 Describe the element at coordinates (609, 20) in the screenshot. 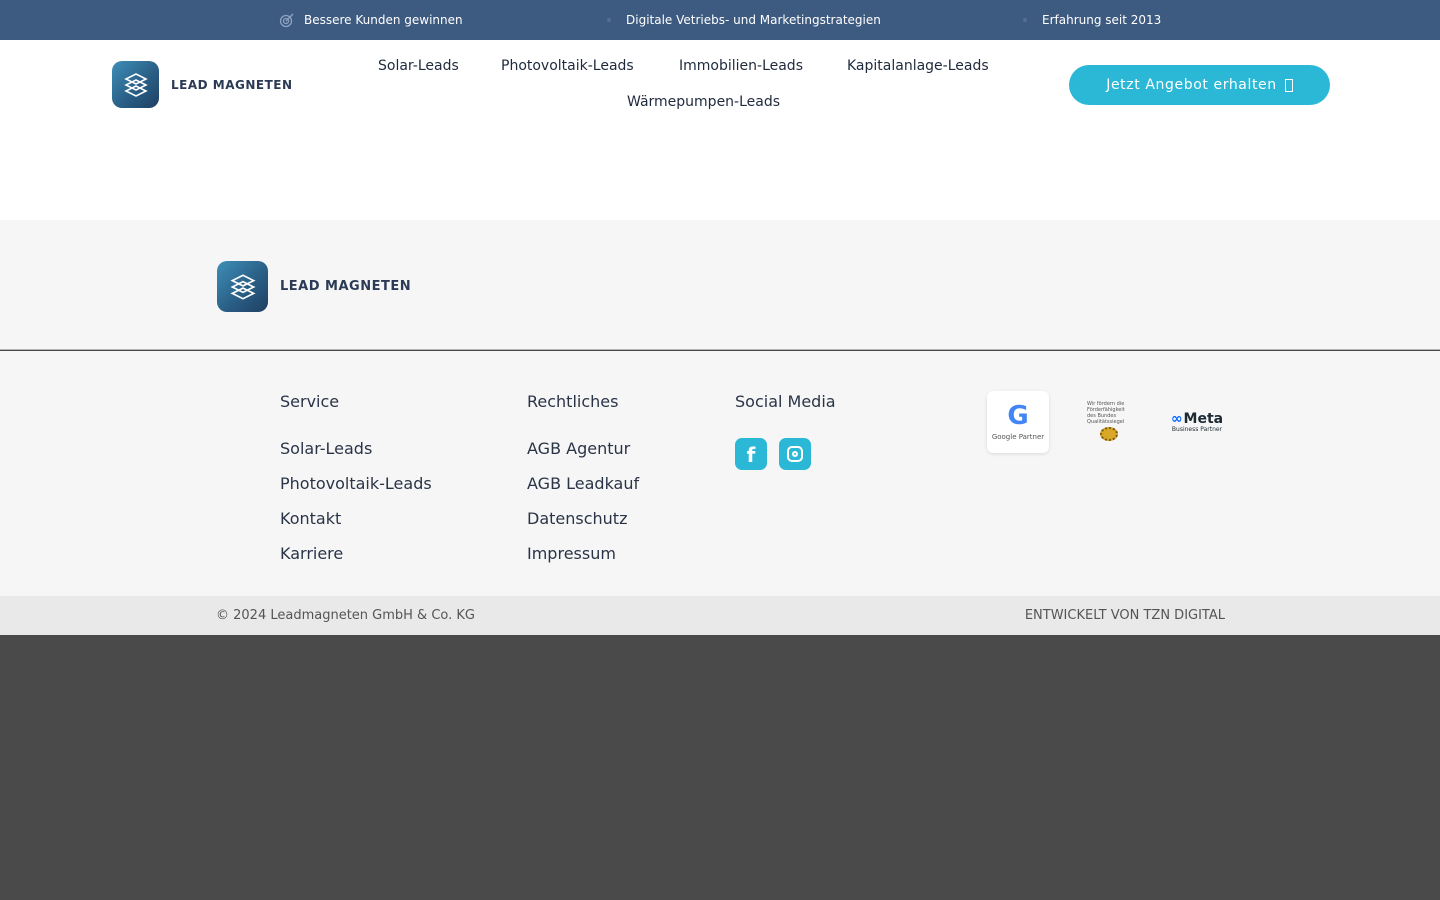

I see `strategy-icon` at that location.